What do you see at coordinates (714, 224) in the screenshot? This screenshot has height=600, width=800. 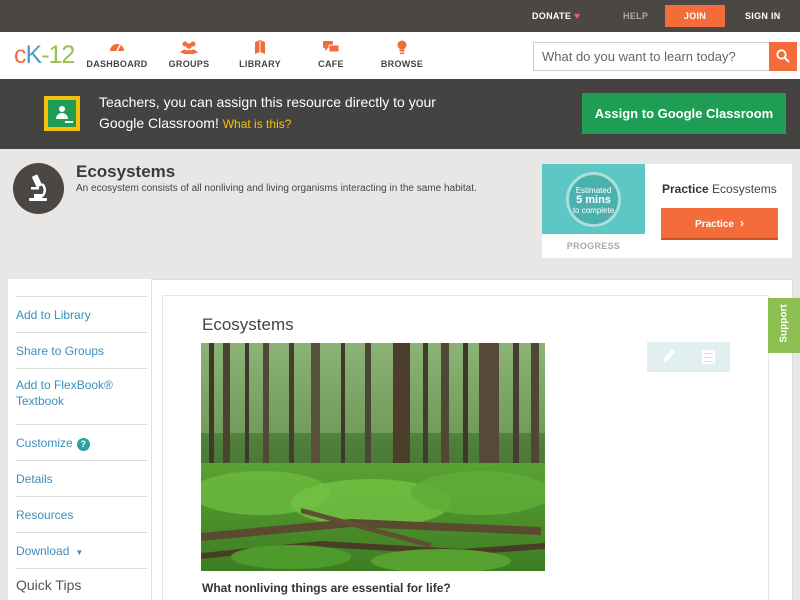 I see `practice-button-label: Practice` at bounding box center [714, 224].